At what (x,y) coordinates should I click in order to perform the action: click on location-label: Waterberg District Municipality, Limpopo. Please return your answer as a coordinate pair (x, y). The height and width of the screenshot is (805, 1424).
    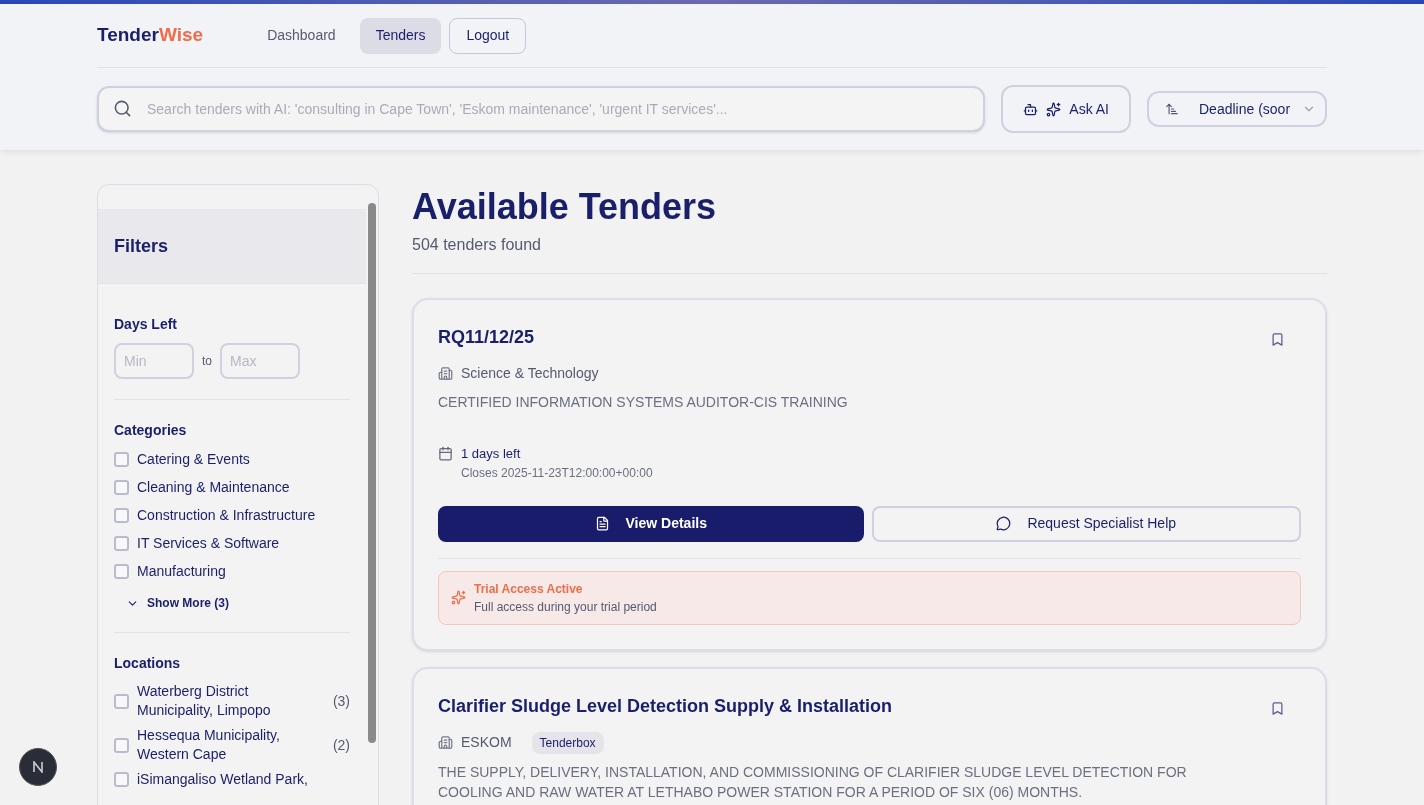
    Looking at the image, I should click on (231, 701).